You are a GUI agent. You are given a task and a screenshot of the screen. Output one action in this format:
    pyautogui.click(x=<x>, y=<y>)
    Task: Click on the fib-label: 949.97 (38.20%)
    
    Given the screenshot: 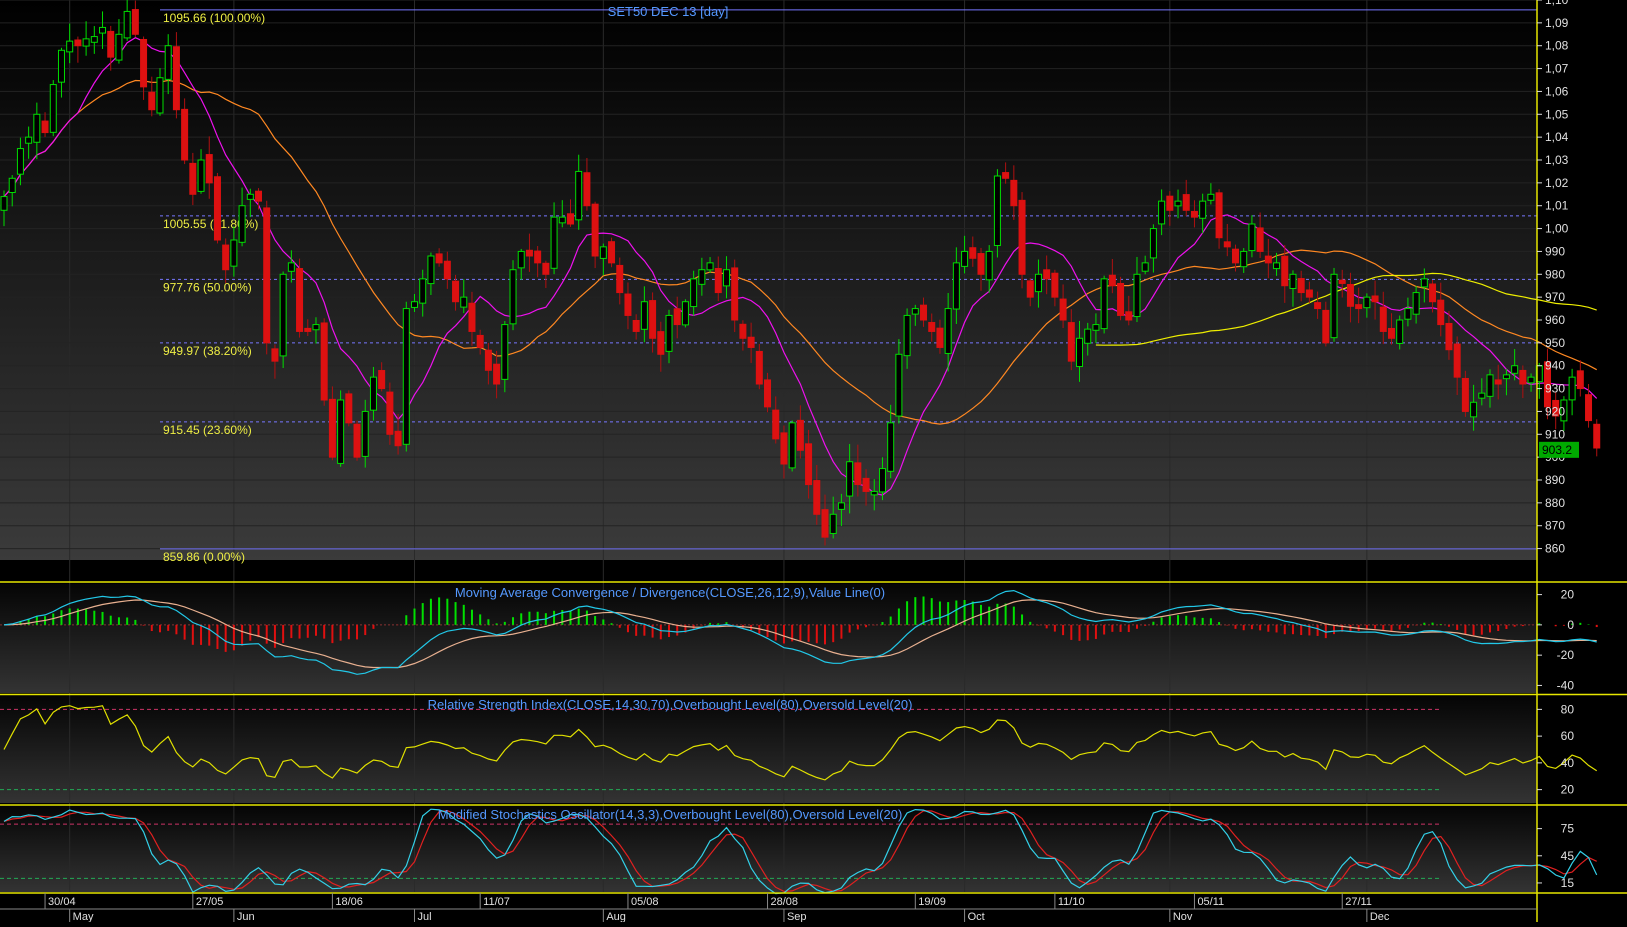 What is the action you would take?
    pyautogui.click(x=207, y=351)
    